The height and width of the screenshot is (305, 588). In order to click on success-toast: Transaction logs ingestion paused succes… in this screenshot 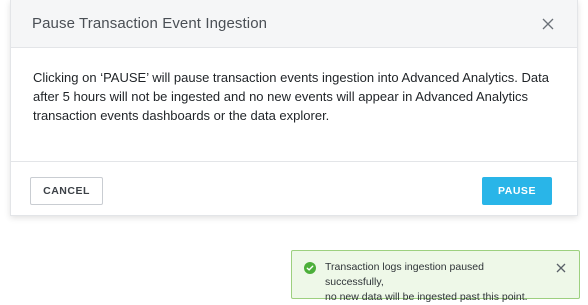, I will do `click(435, 276)`.